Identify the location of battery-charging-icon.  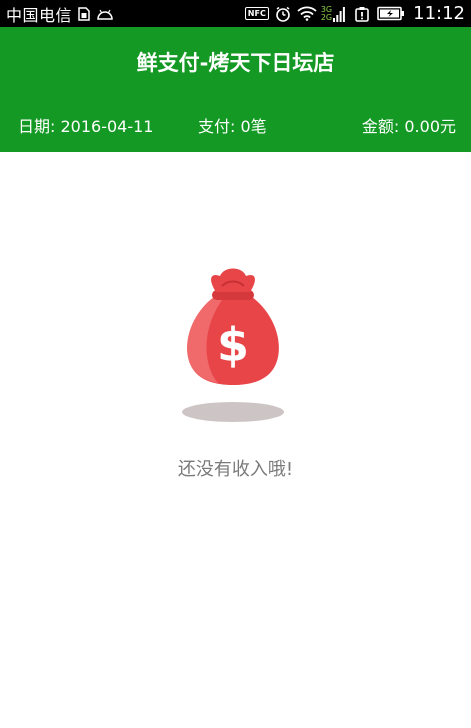
(391, 13).